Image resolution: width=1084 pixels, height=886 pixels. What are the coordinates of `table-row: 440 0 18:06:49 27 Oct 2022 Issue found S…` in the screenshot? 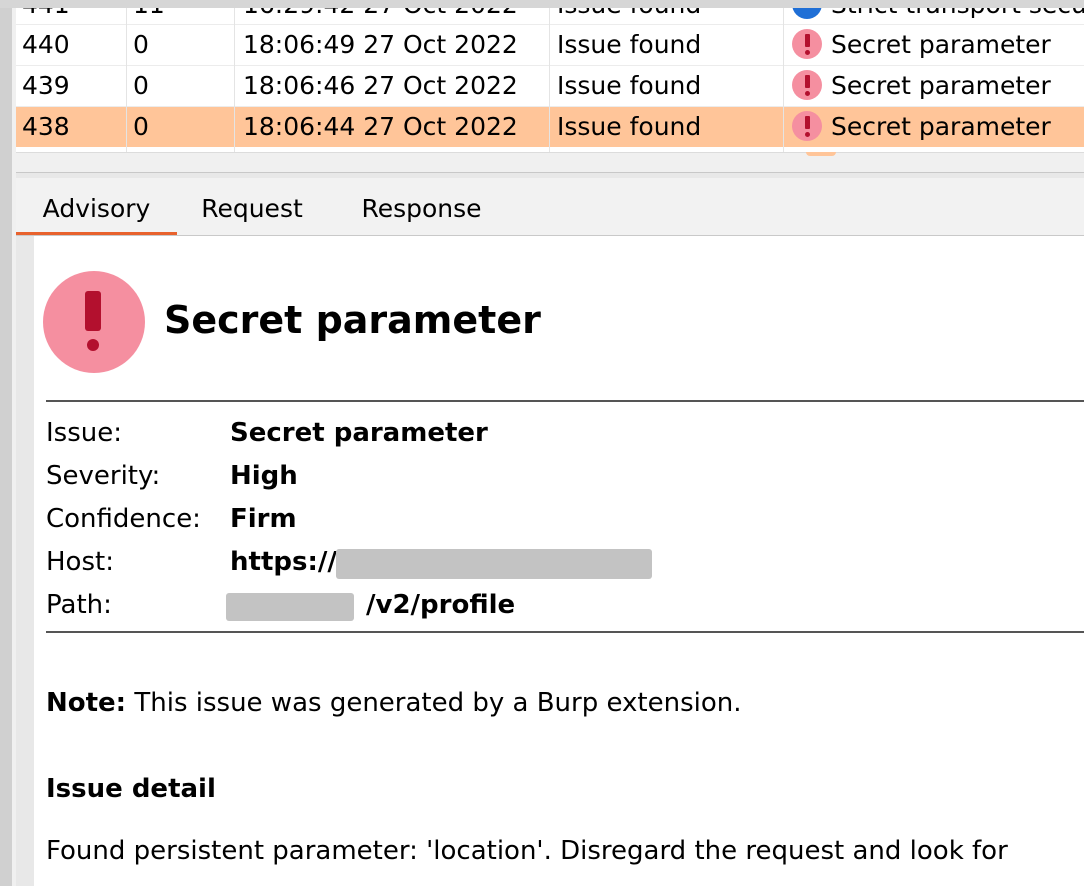 It's located at (550, 44).